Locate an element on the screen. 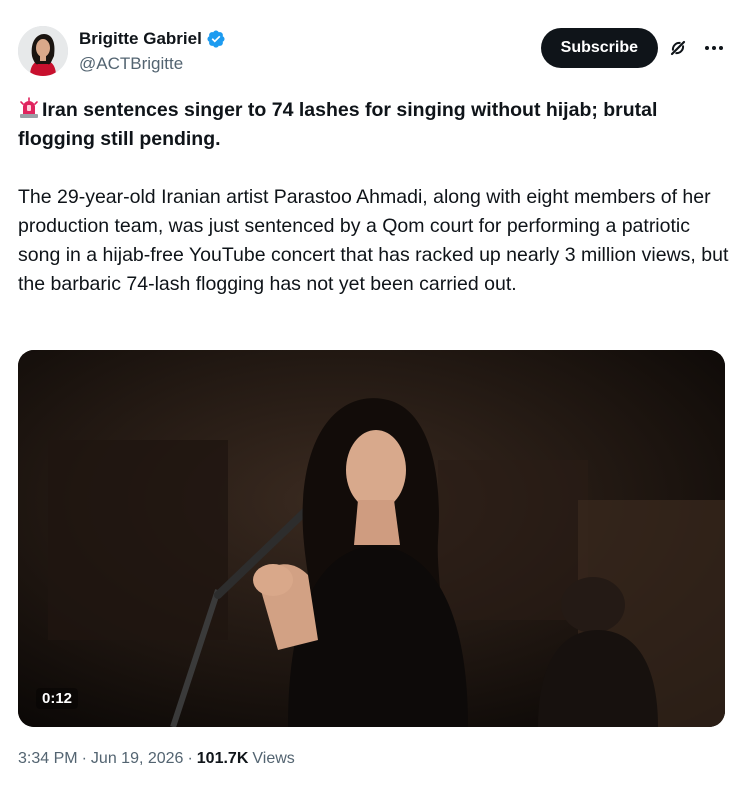  video-duration: 0:12 is located at coordinates (57, 698).